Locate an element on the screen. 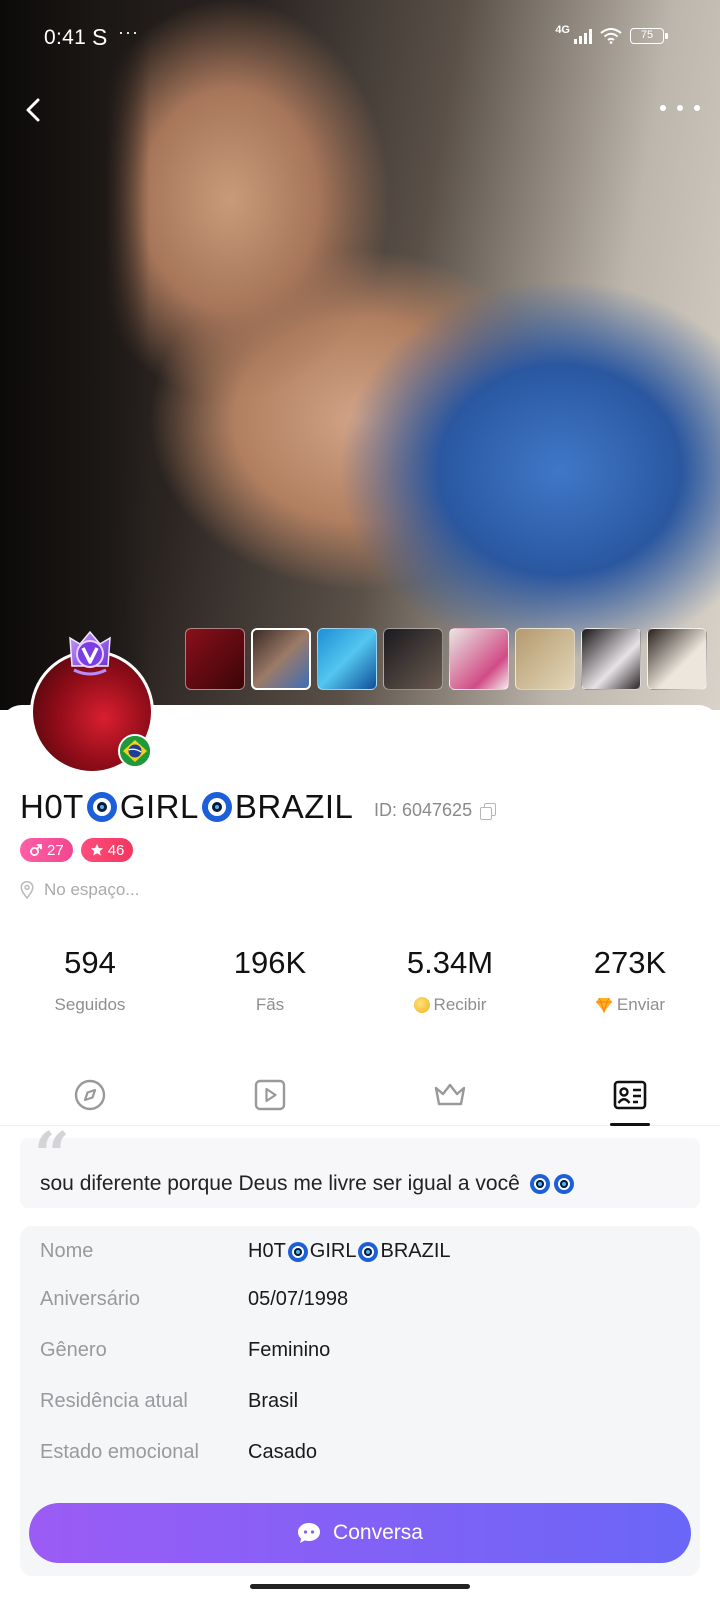  user-id-text: ID: 6047625 is located at coordinates (423, 810).